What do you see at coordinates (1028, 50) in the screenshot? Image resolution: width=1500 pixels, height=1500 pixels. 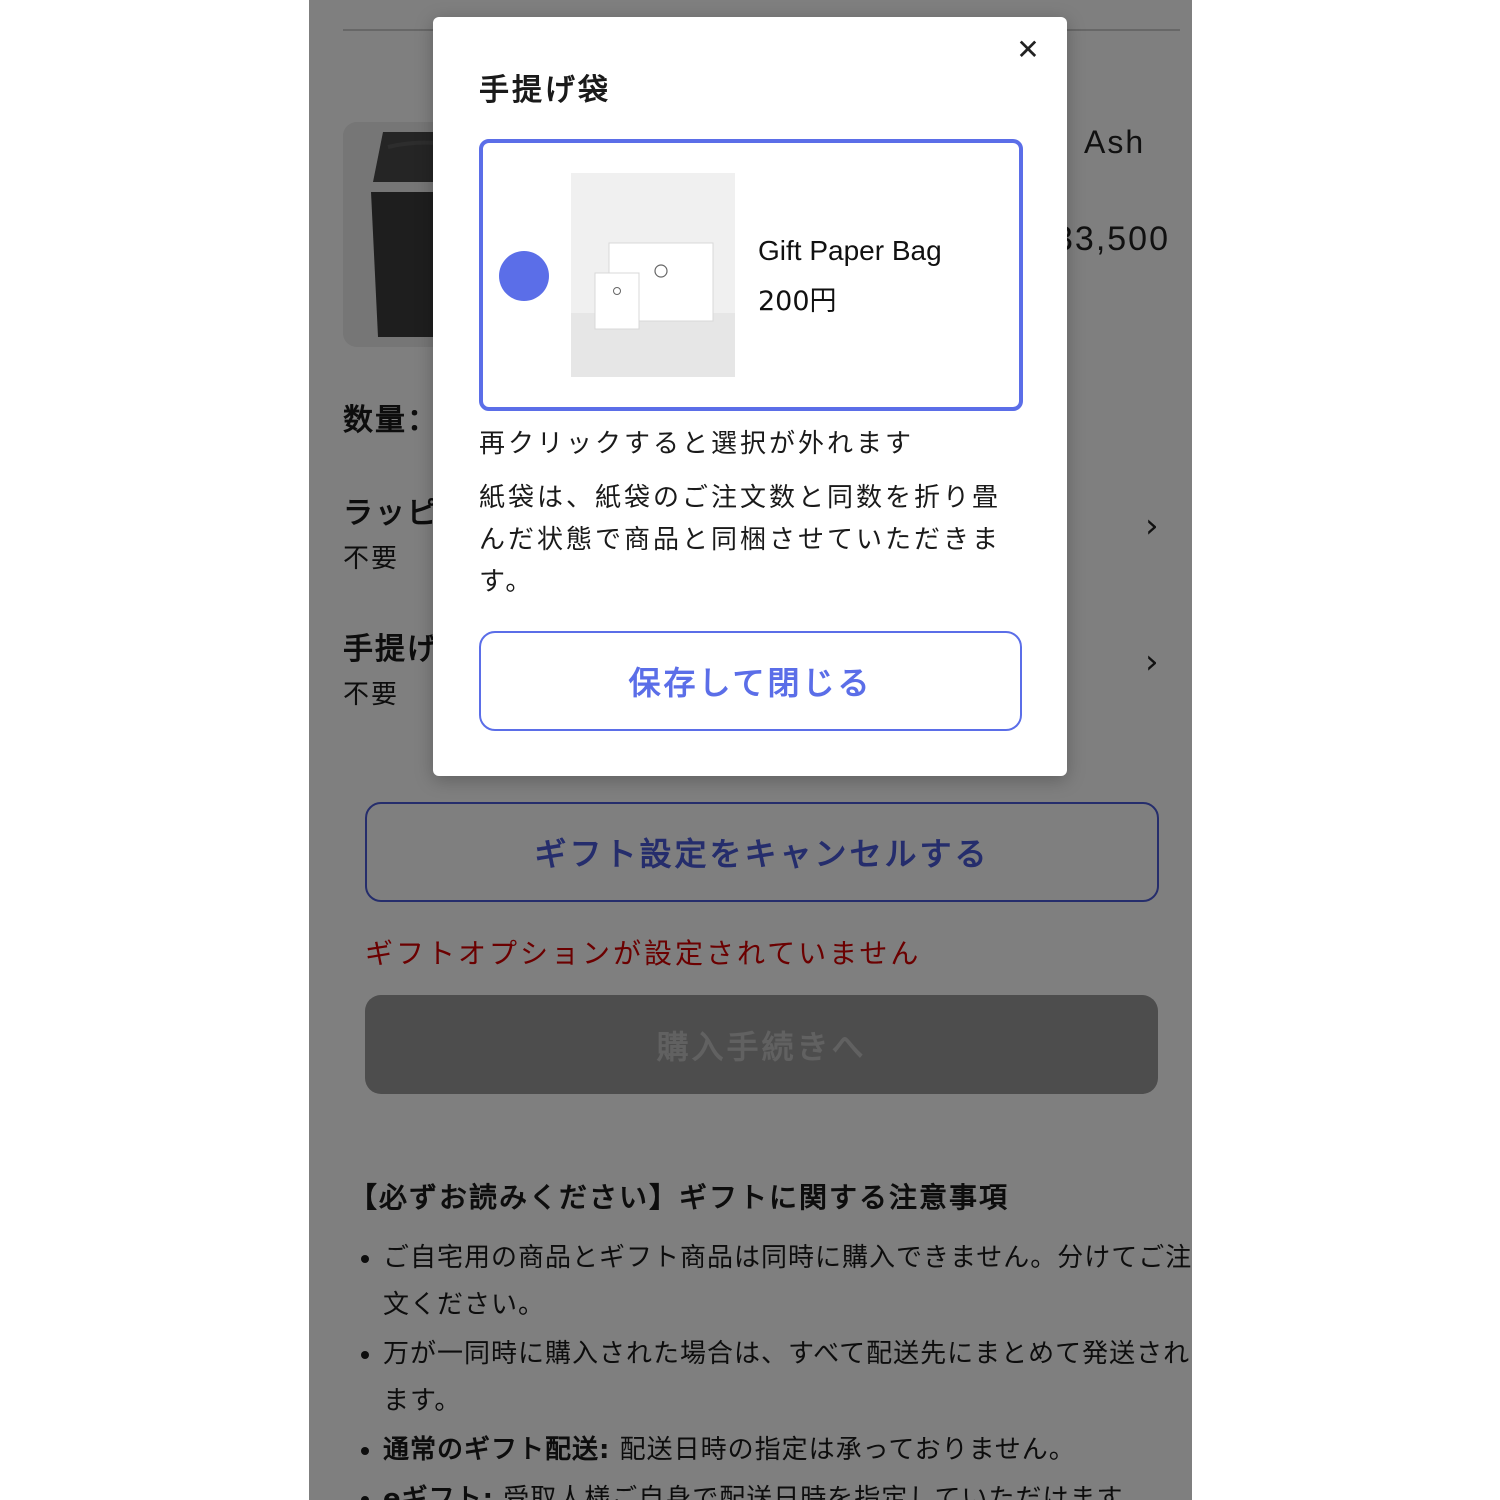 I see `close-icon: ✕` at bounding box center [1028, 50].